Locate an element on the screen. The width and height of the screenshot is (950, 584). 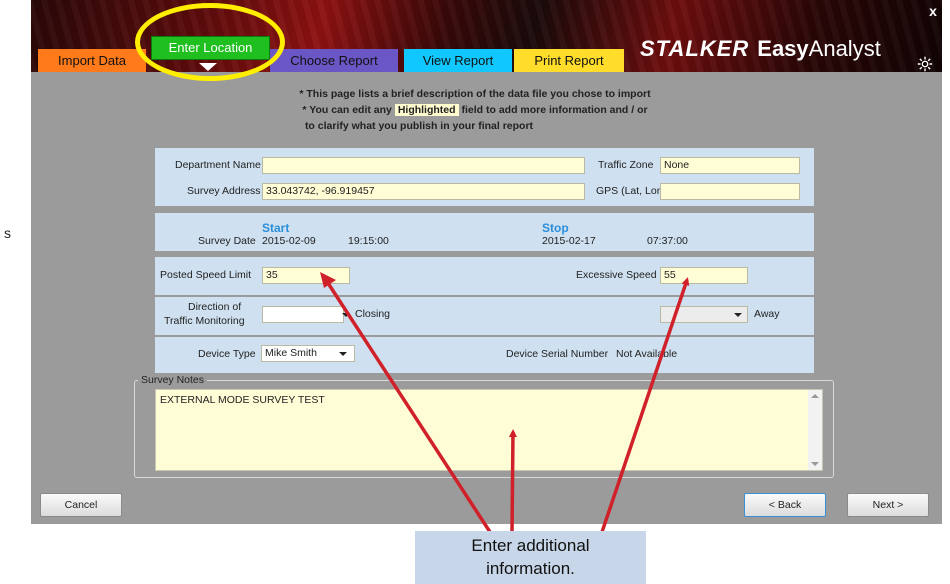
gear-icon is located at coordinates (925, 64).